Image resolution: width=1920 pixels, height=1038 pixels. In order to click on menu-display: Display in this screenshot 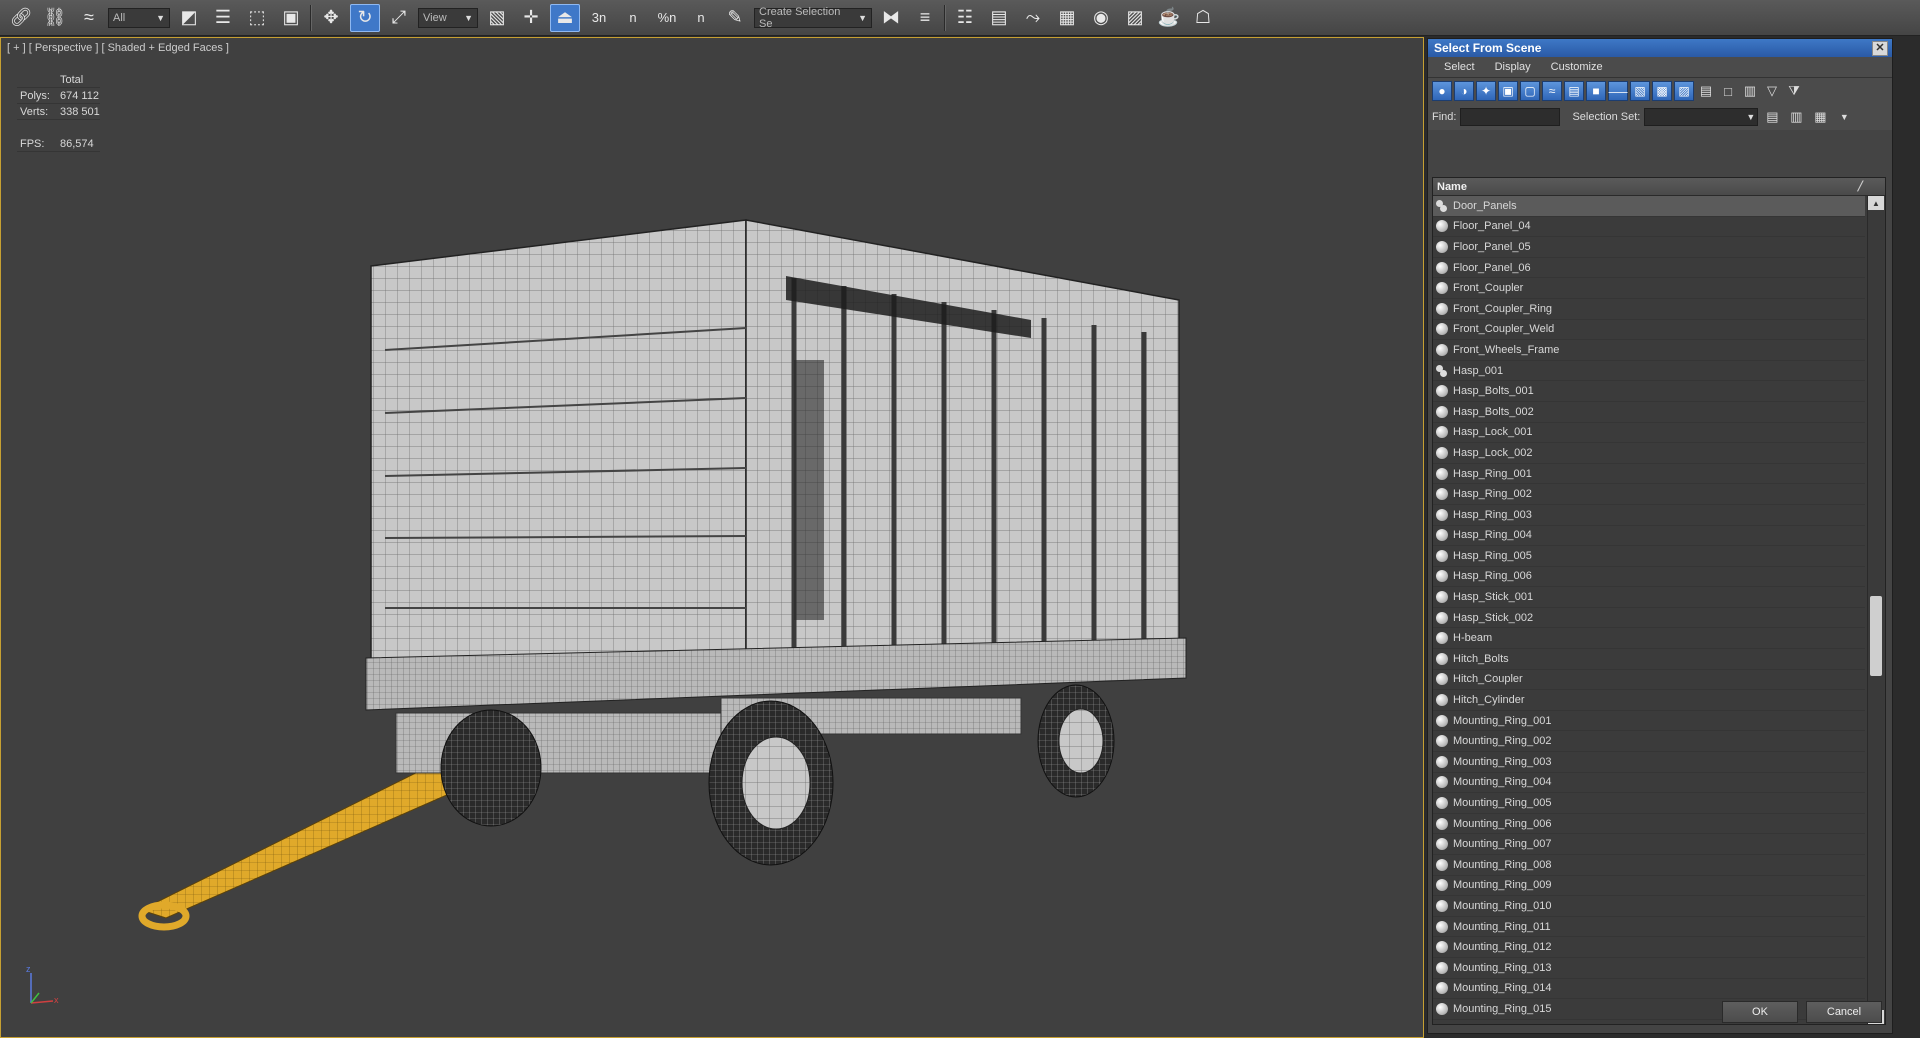, I will do `click(1513, 67)`.